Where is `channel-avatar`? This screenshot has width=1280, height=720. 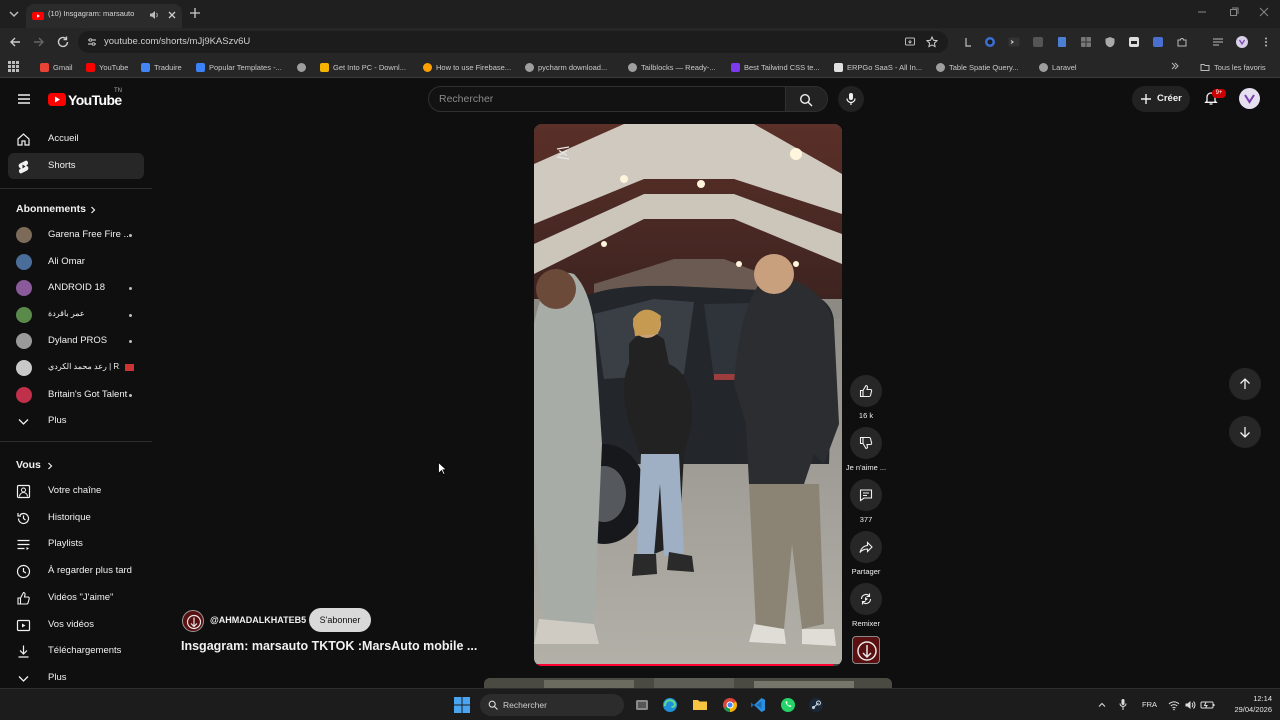 channel-avatar is located at coordinates (193, 621).